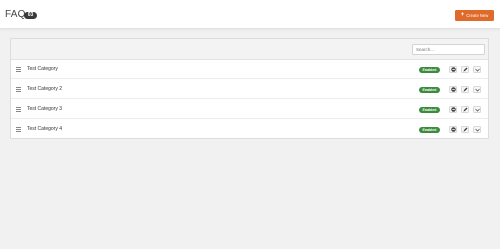 This screenshot has width=500, height=249. Describe the element at coordinates (249, 69) in the screenshot. I see `list-item: Test Category Enabled` at that location.